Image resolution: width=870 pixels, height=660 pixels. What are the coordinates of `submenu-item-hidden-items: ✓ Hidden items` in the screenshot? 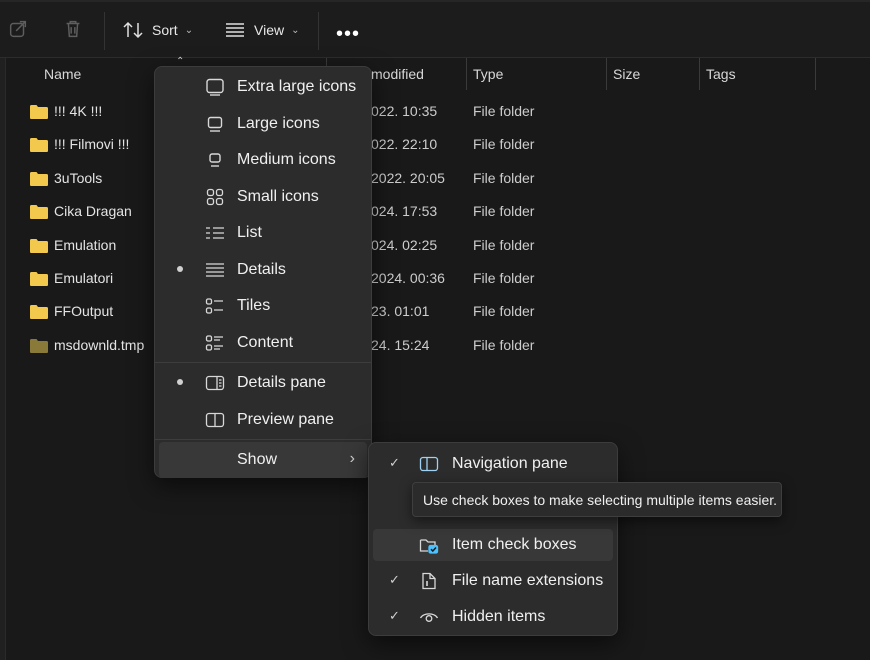 It's located at (493, 617).